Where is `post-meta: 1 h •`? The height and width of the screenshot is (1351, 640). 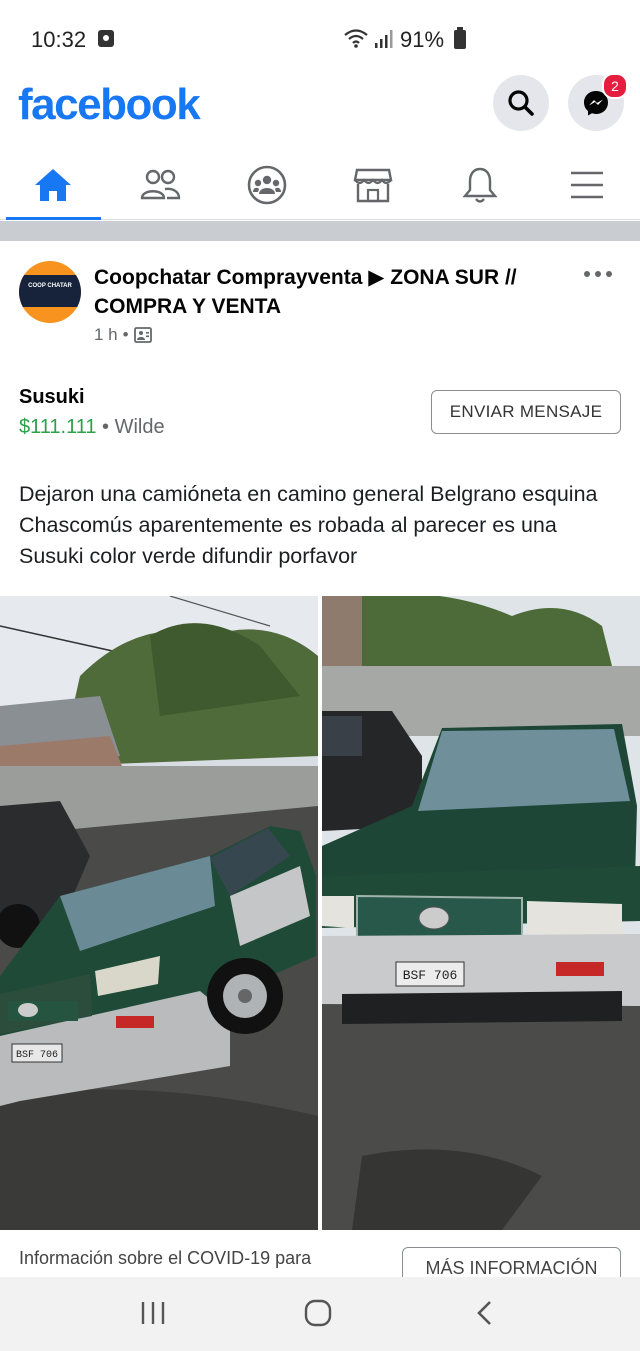 post-meta: 1 h • is located at coordinates (123, 335).